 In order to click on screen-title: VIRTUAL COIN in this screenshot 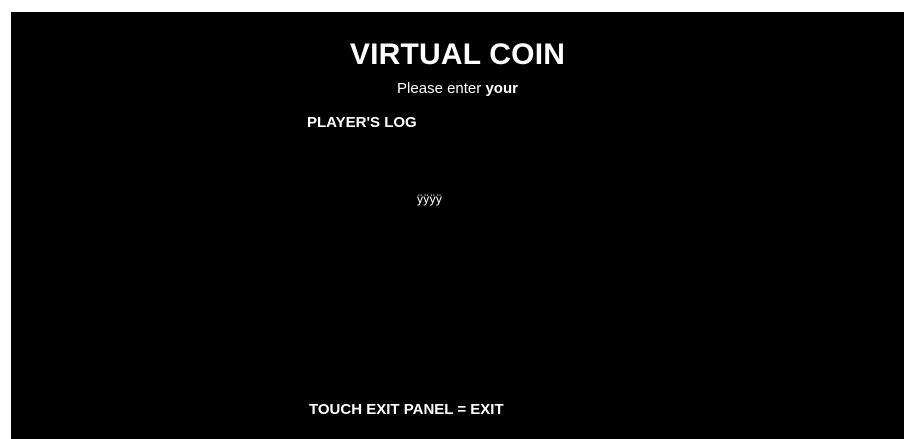, I will do `click(457, 54)`.